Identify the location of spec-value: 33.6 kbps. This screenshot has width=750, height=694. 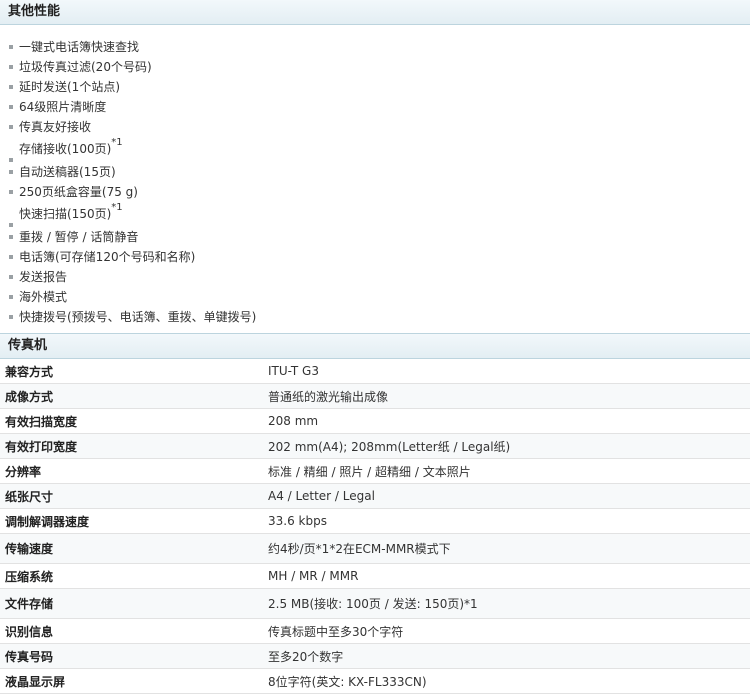
(506, 521).